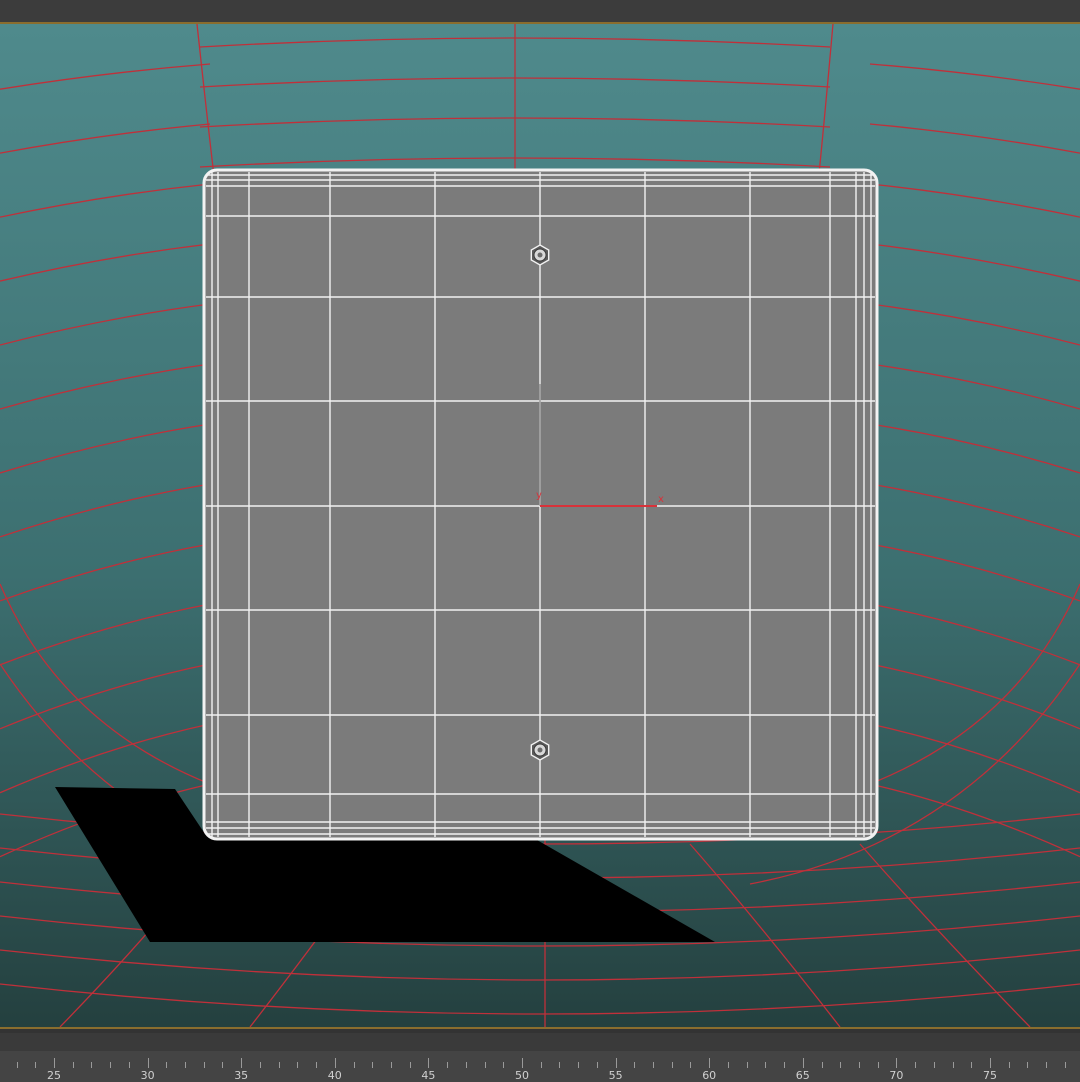 The image size is (1080, 1082). Describe the element at coordinates (709, 1075) in the screenshot. I see `ruler-frame-label: 60` at that location.